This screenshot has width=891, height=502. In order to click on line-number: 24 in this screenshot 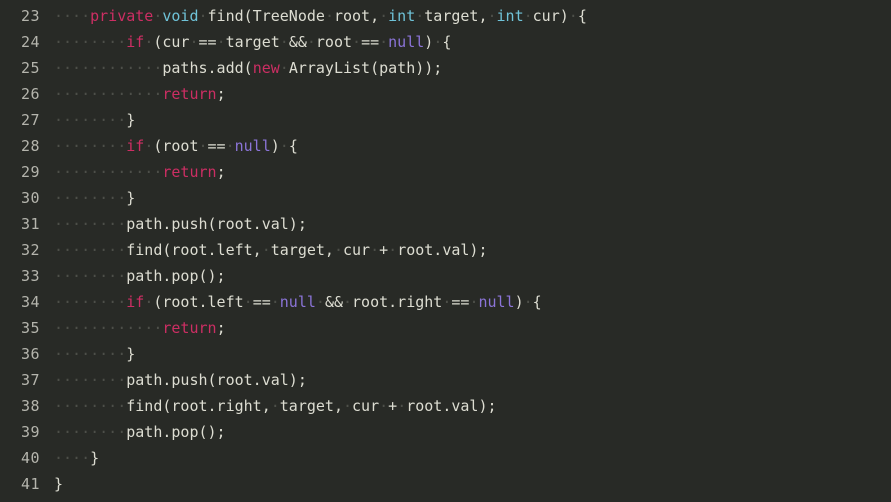, I will do `click(30, 42)`.